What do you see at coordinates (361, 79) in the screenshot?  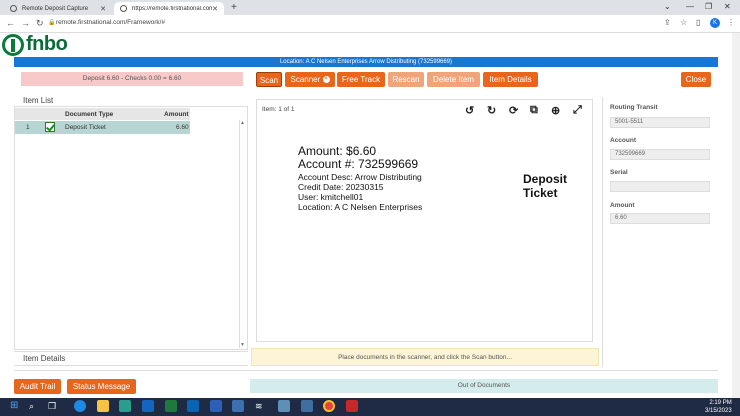 I see `free-track-button: Free Track` at bounding box center [361, 79].